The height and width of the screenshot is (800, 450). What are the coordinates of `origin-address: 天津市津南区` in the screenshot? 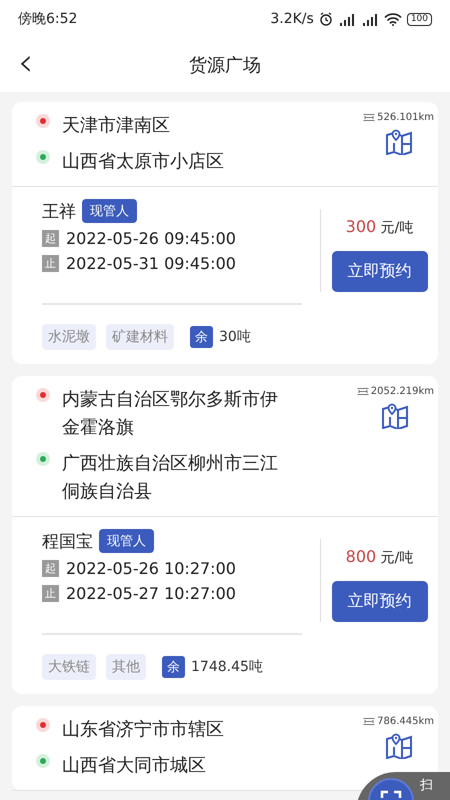 It's located at (116, 126).